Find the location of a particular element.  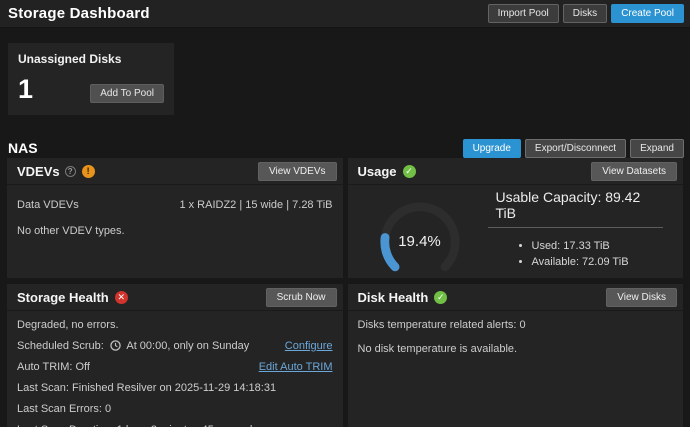

disks-button: Disks is located at coordinates (585, 13).